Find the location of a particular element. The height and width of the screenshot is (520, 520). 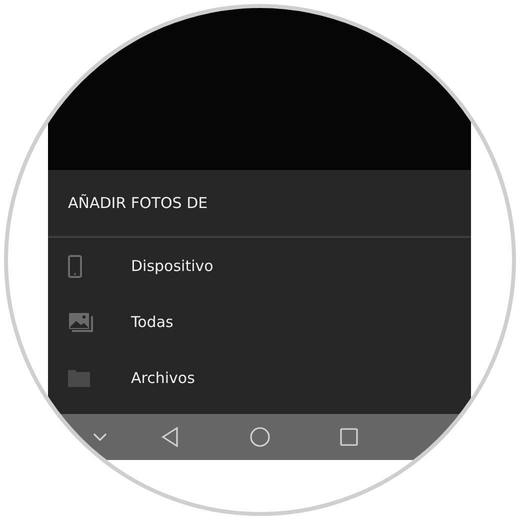

home-button is located at coordinates (260, 437).